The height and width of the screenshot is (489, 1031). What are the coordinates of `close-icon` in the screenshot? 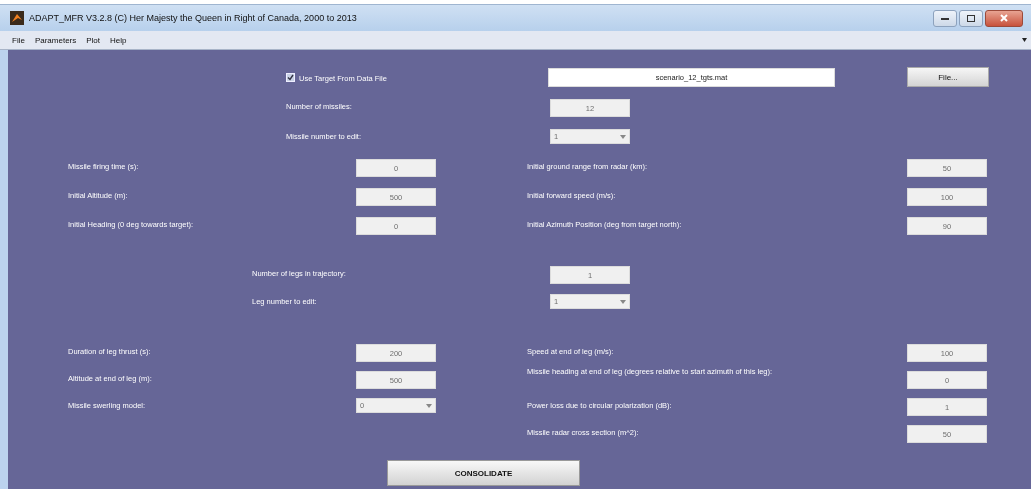 It's located at (1004, 18).